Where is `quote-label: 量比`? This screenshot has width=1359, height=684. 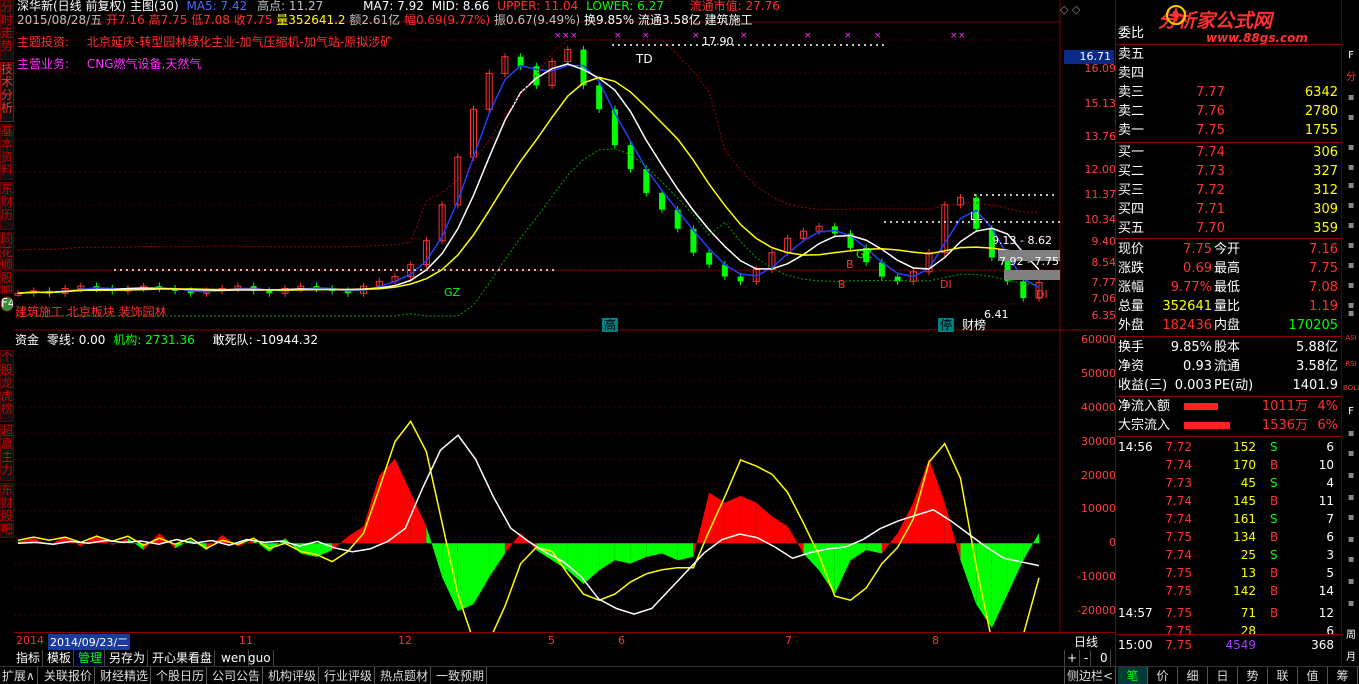
quote-label: 量比 is located at coordinates (1227, 306).